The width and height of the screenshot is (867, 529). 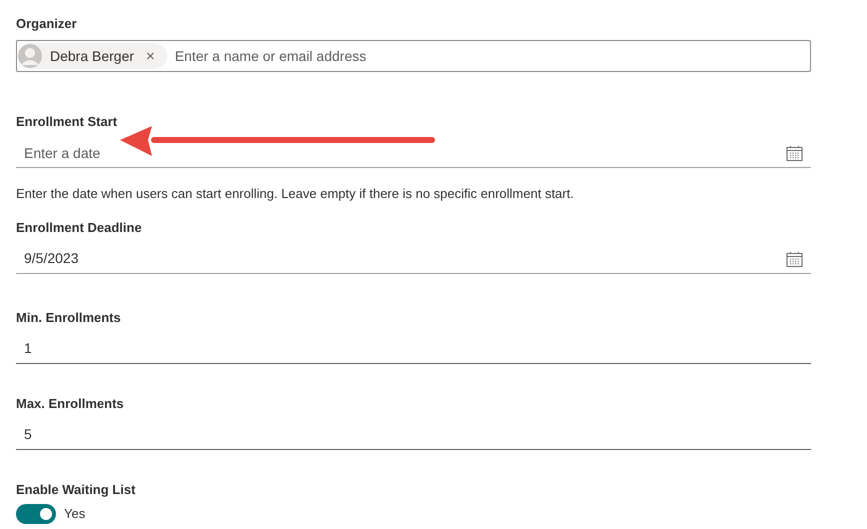 I want to click on field-label: Min. Enrollments, so click(x=69, y=317).